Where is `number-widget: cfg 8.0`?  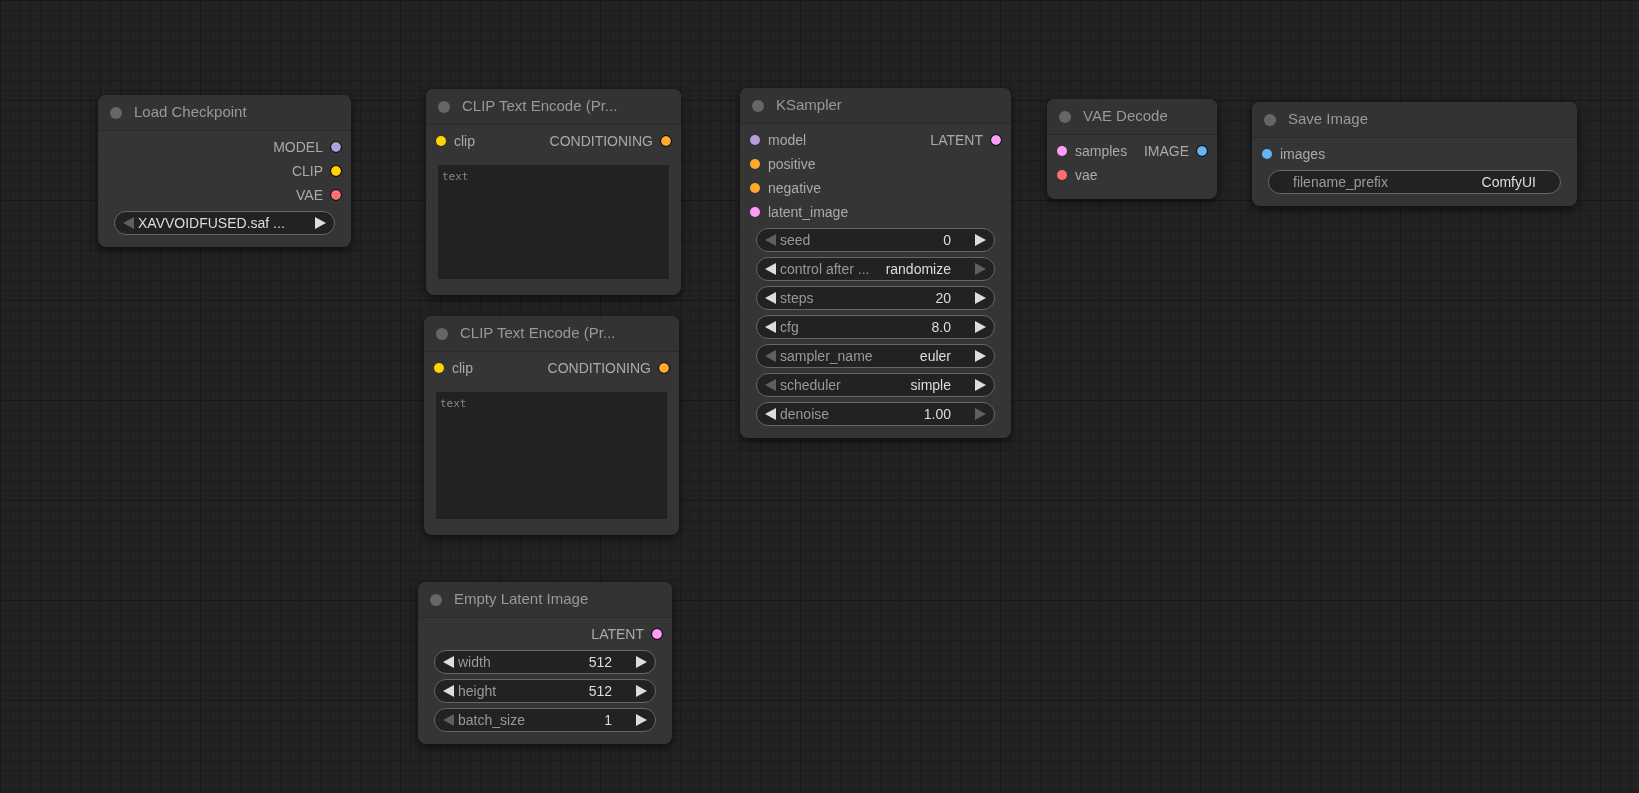 number-widget: cfg 8.0 is located at coordinates (875, 327).